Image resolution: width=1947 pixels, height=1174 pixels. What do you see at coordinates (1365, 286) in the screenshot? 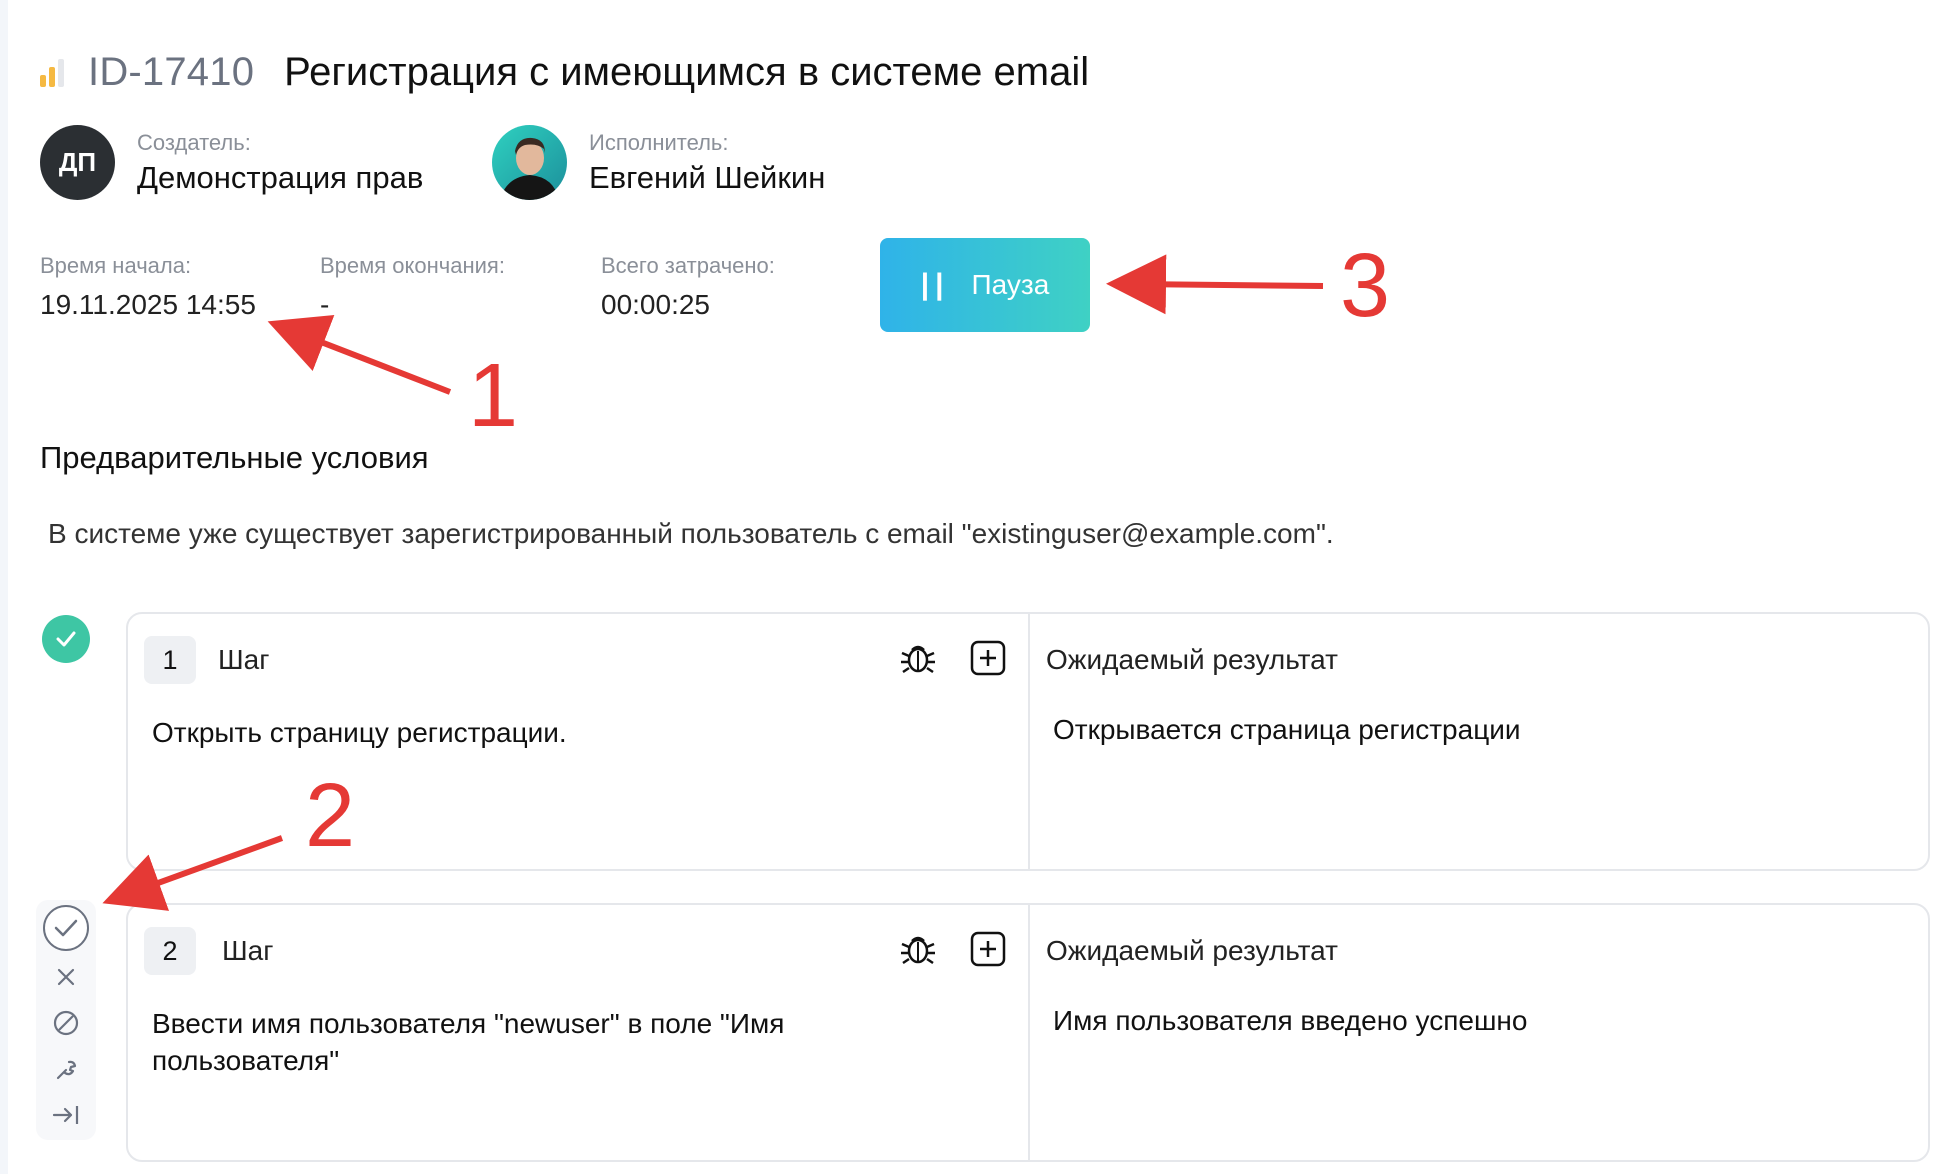
I see `annotation-number-3: 3` at bounding box center [1365, 286].